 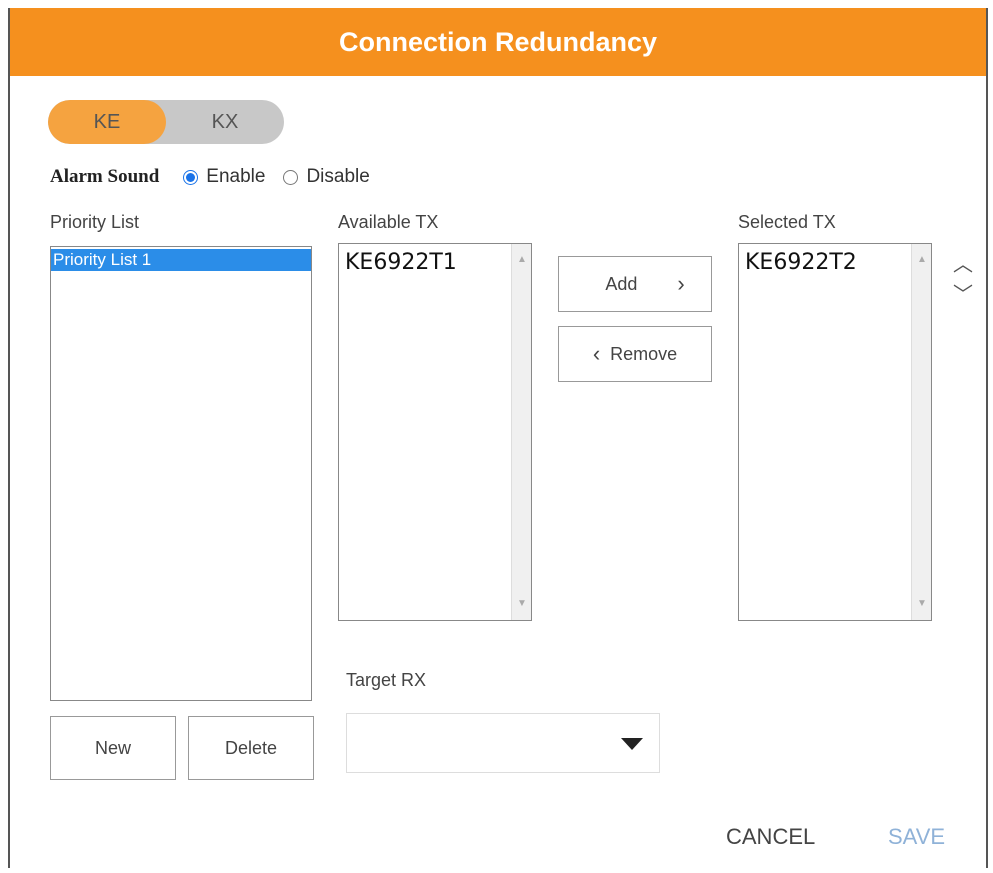 I want to click on mode-kx-option: KX, so click(x=225, y=122).